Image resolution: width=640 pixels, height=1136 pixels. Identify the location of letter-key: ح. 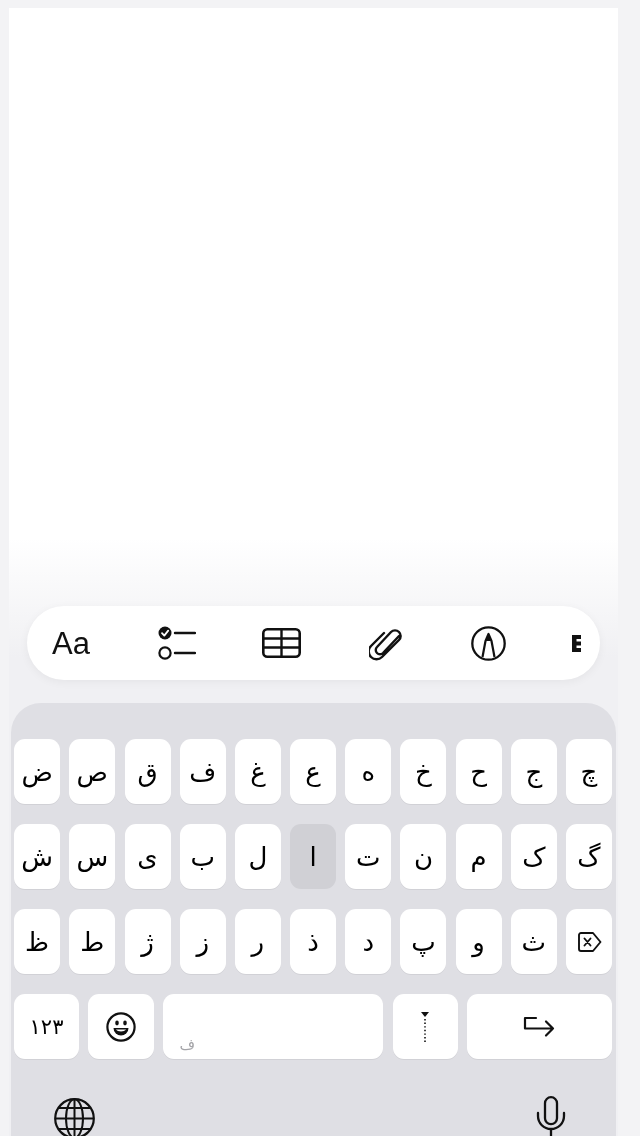
(478, 771).